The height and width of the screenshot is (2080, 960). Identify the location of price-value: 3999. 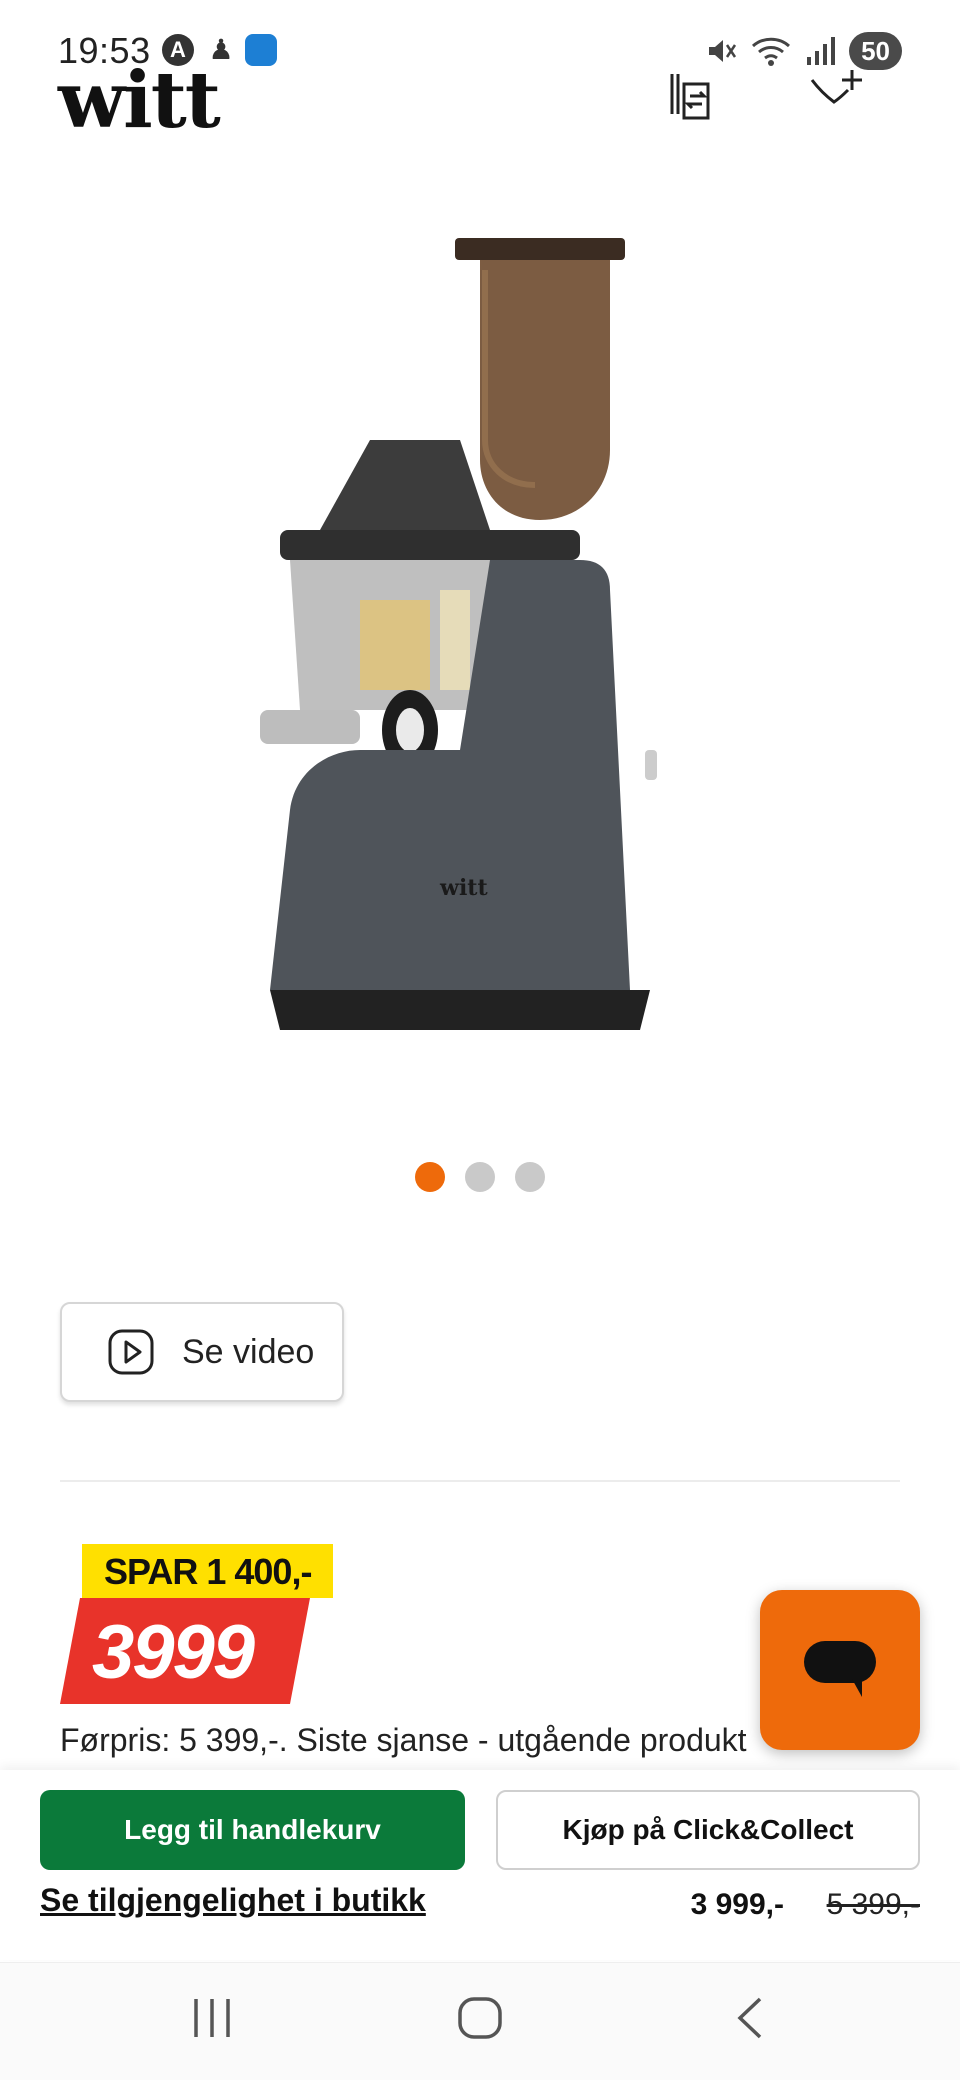
(173, 1652).